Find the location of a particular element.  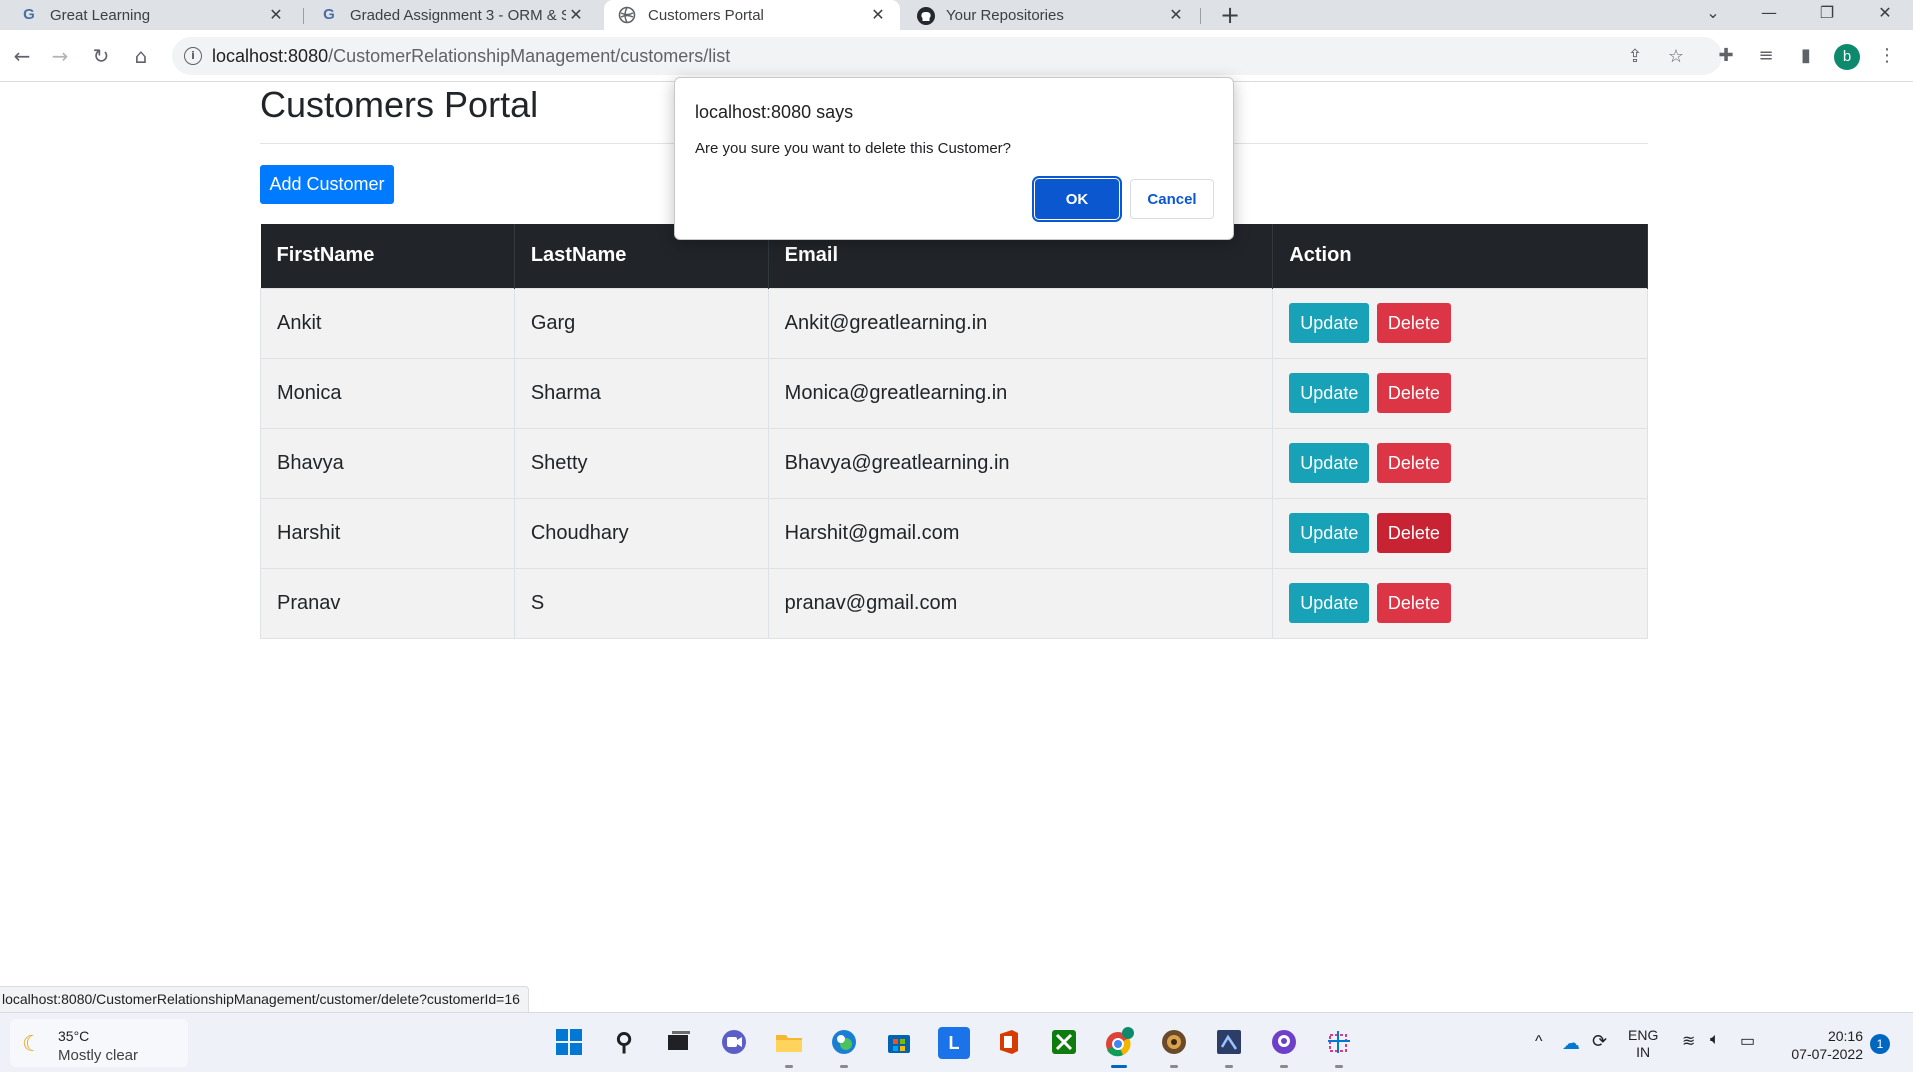

bookmark-star-icon: ☆ is located at coordinates (1676, 57).